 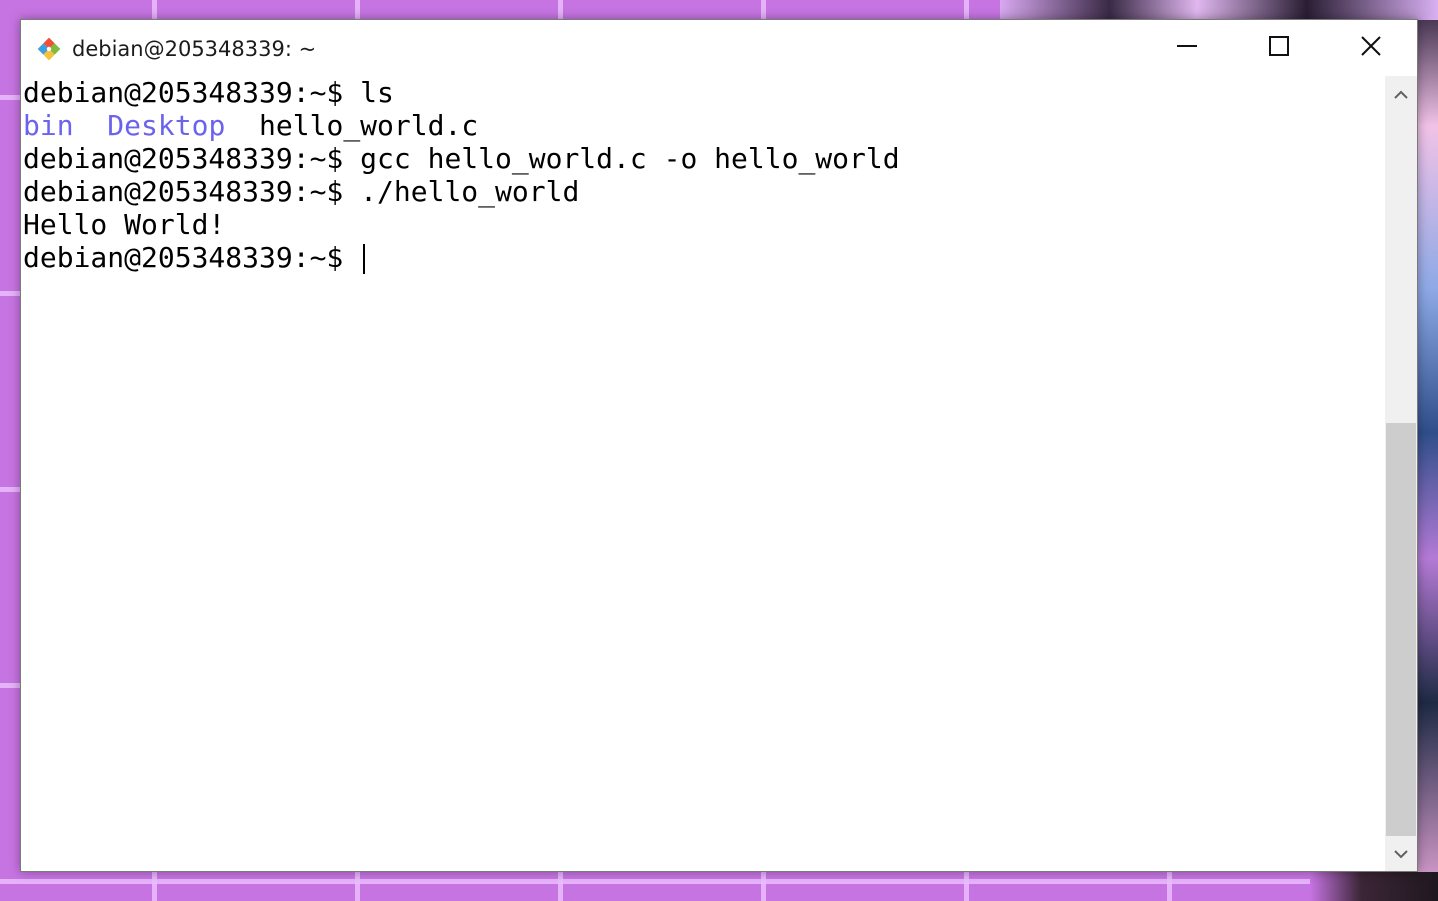 I want to click on text-cursor, so click(x=364, y=259).